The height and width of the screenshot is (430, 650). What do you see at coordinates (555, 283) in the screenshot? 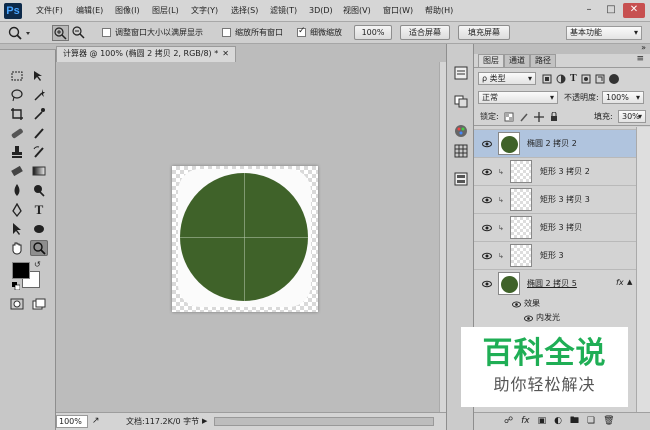
I see `layer-row: 椭圆 2 拷贝 5 fx ▲` at bounding box center [555, 283].